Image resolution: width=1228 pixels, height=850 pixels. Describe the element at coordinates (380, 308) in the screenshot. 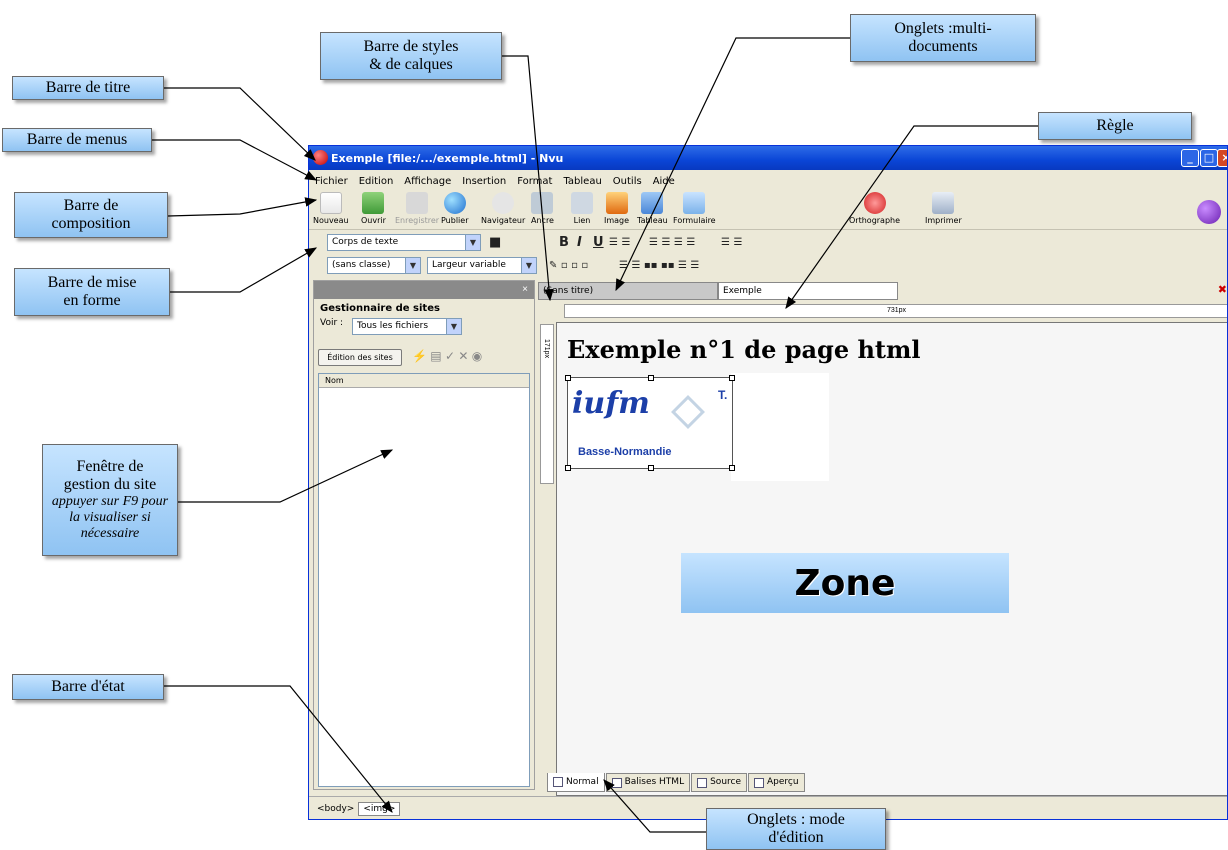

I see `site-manager-header: Gestionnaire de sites` at that location.